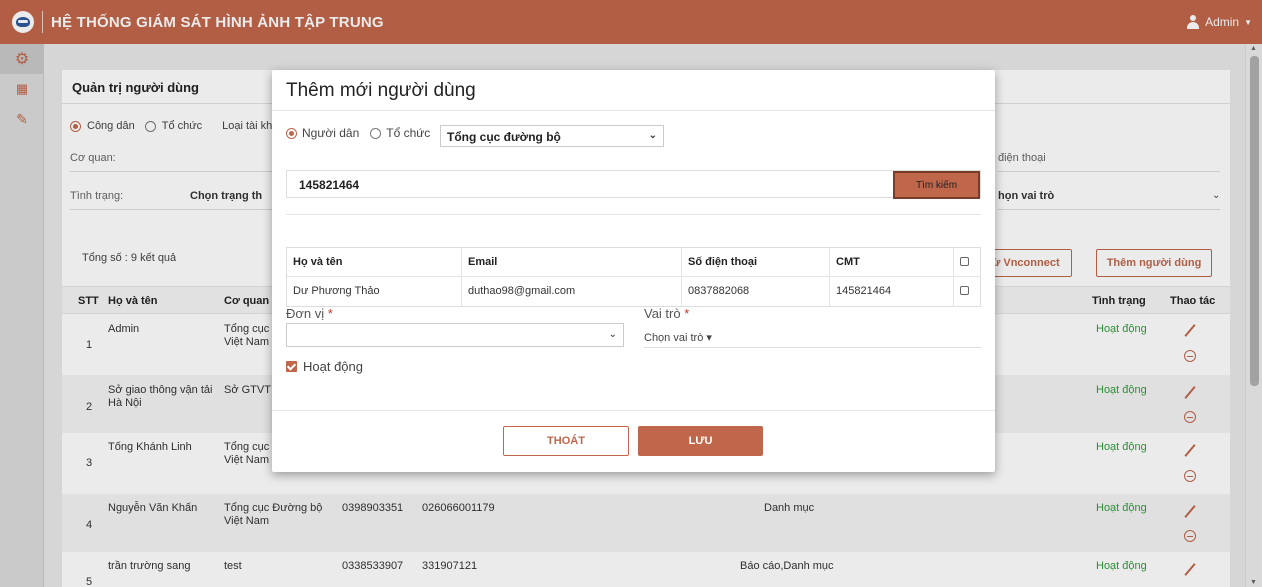 This screenshot has height=587, width=1262. What do you see at coordinates (700, 441) in the screenshot?
I see `save-button: LƯU` at bounding box center [700, 441].